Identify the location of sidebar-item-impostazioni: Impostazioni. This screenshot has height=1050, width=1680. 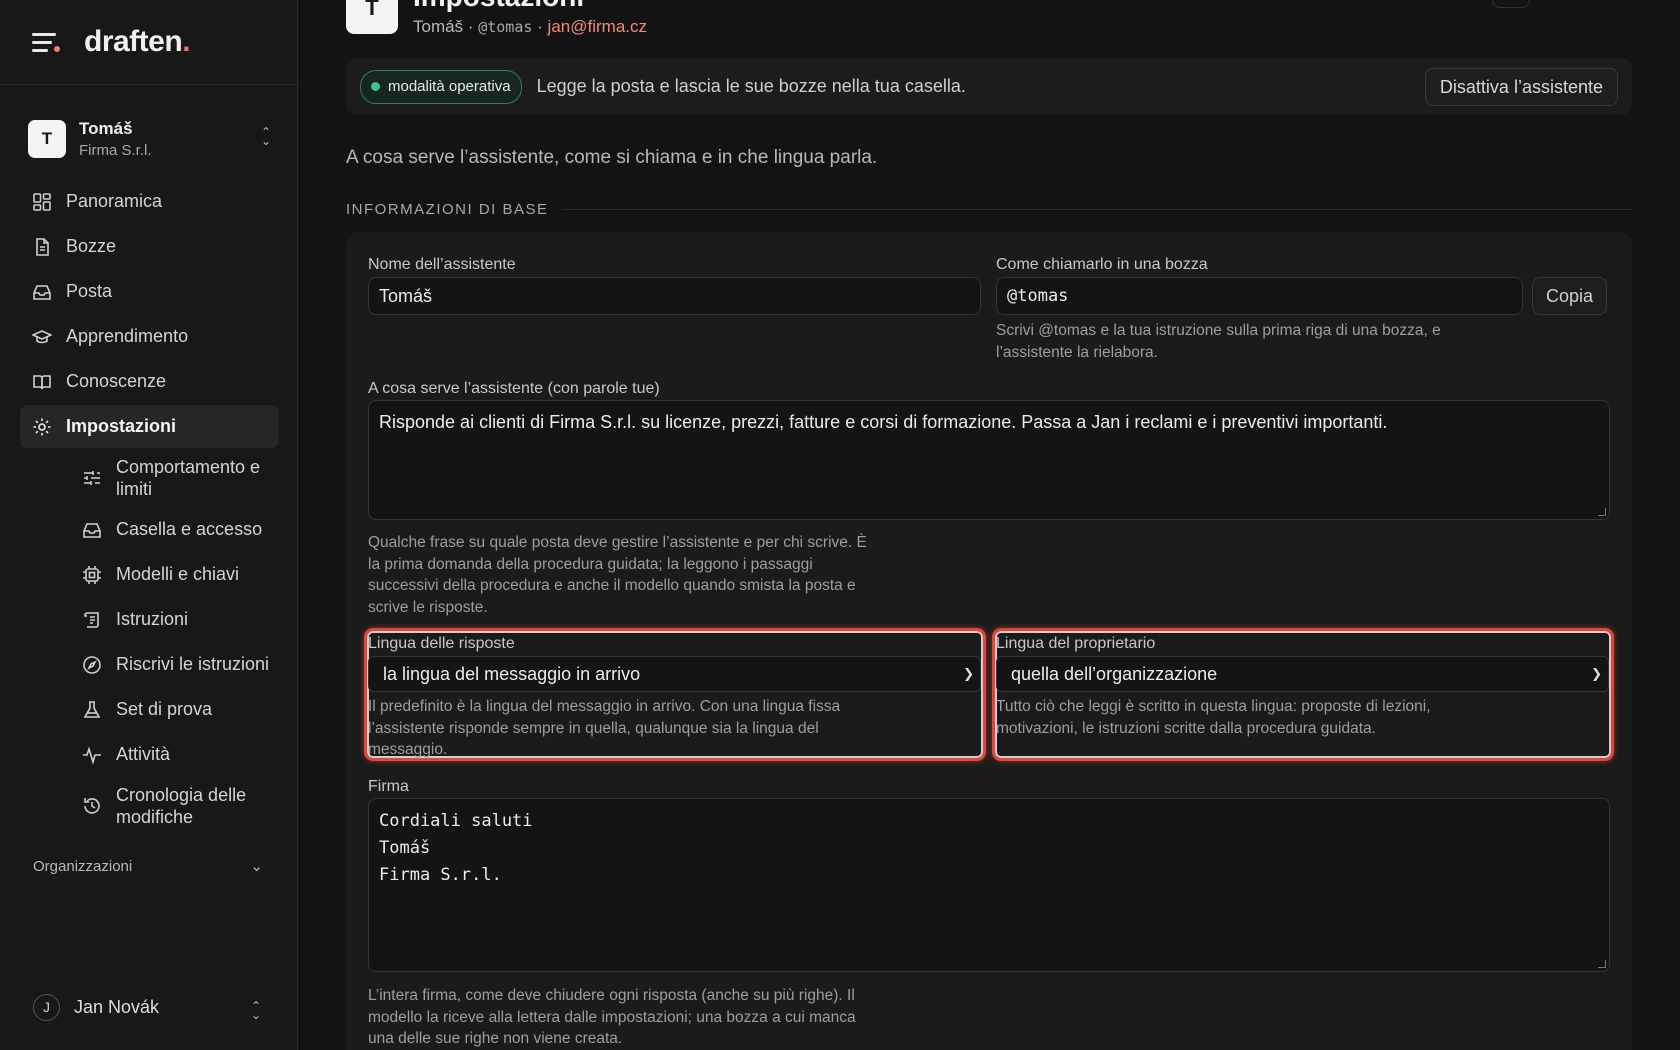
(149, 426).